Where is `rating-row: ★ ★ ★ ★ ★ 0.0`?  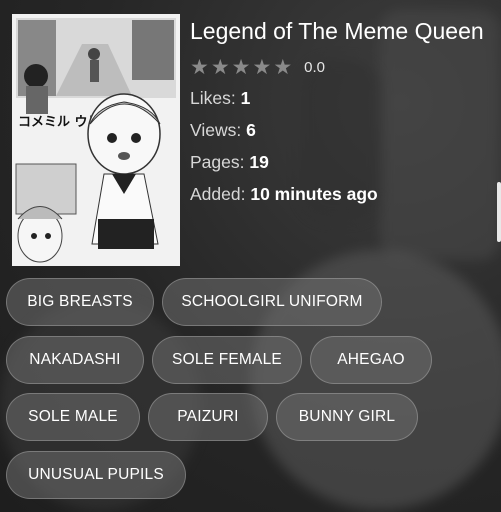 rating-row: ★ ★ ★ ★ ★ 0.0 is located at coordinates (340, 67).